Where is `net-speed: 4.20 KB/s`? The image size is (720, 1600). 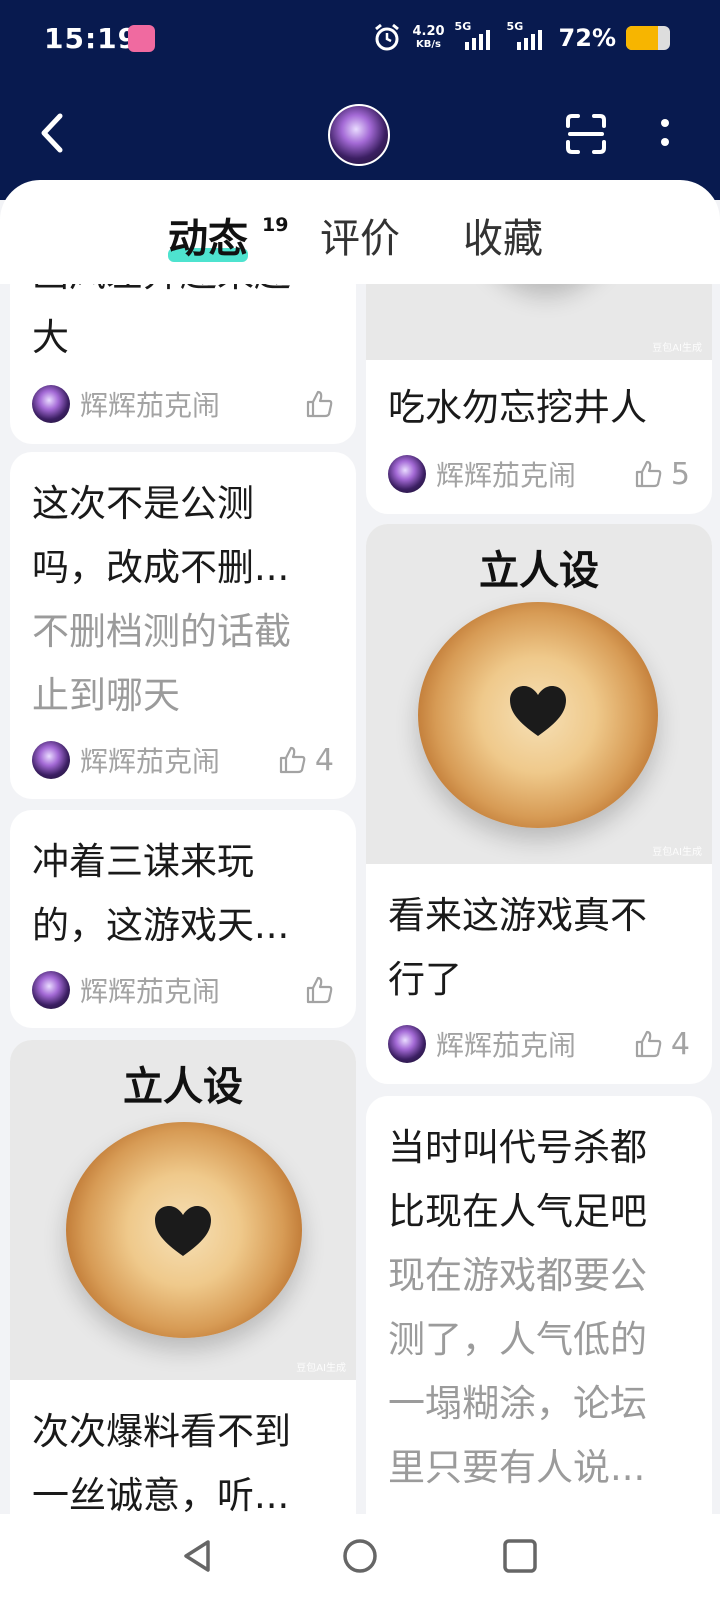
net-speed: 4.20 KB/s is located at coordinates (428, 38).